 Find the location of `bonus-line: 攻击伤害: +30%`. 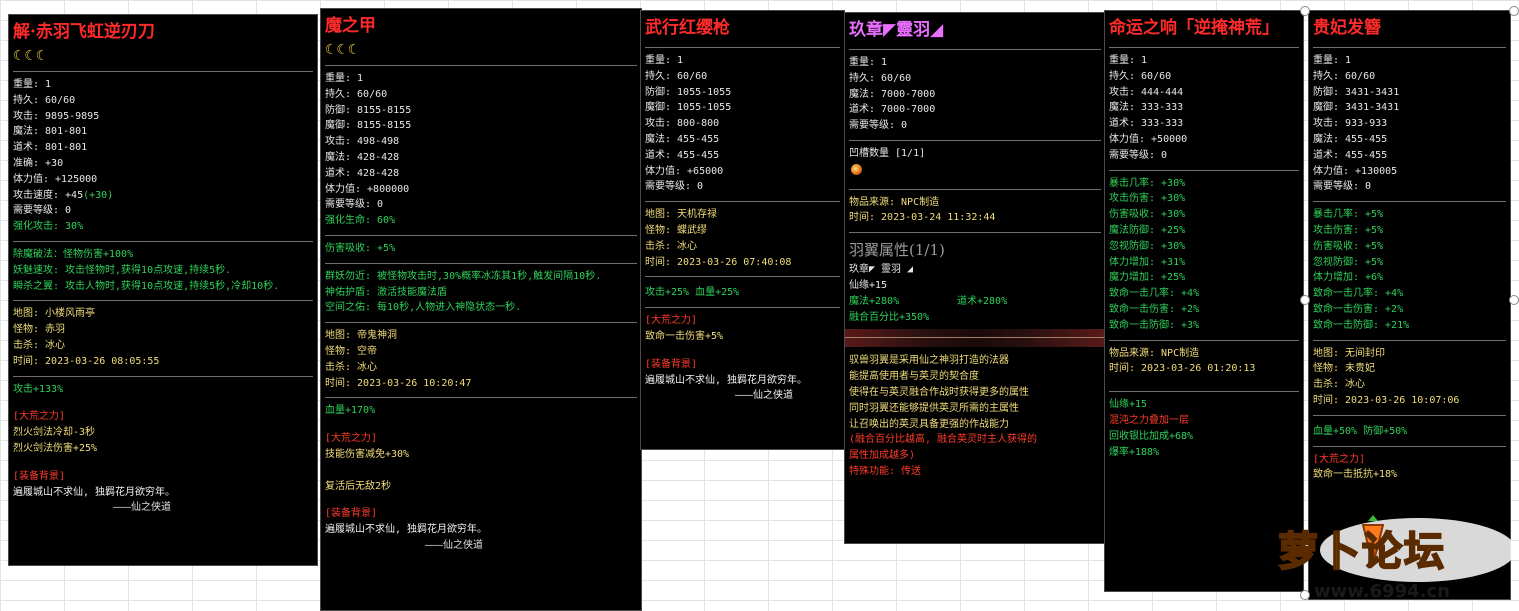

bonus-line: 攻击伤害: +30% is located at coordinates (1147, 199).